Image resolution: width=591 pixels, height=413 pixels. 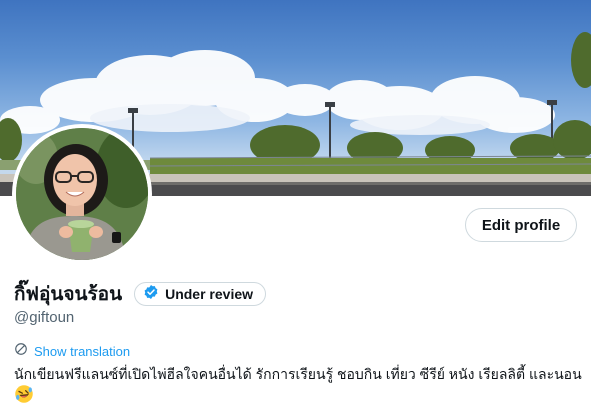 I want to click on rolling-on-the-floor-laughing-icon, so click(x=24, y=396).